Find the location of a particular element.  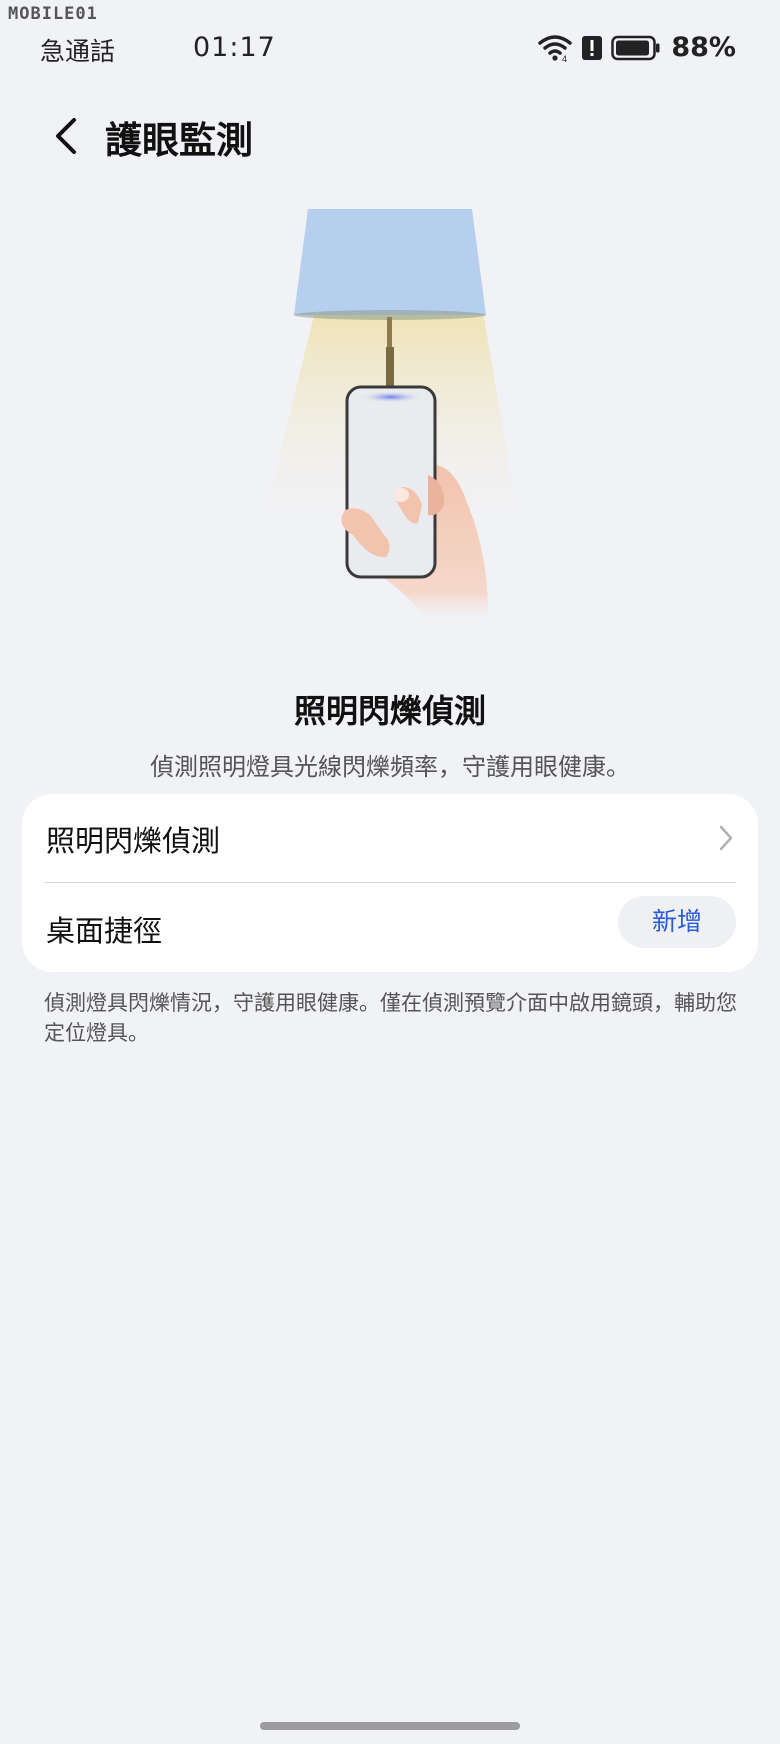

watermark-logo: MOBILE01 is located at coordinates (53, 14).